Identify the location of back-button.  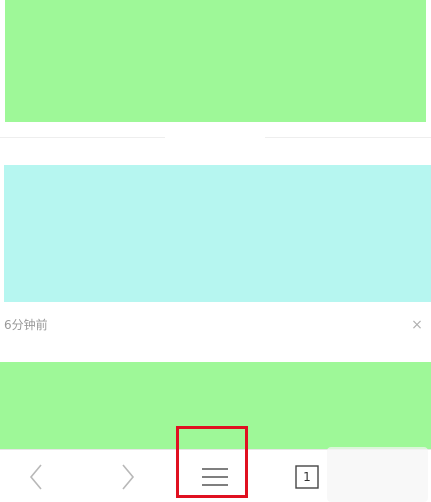
(36, 476).